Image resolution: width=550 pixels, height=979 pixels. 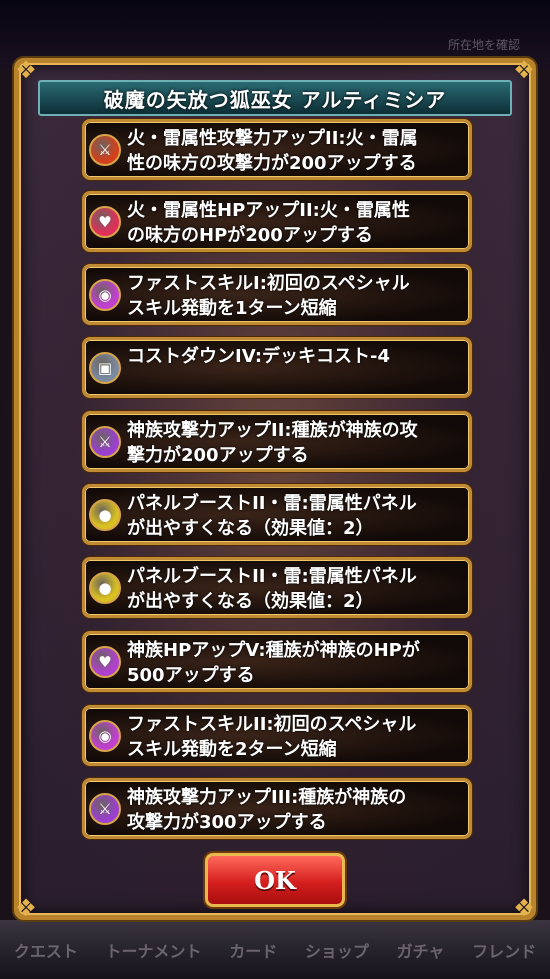 I want to click on skill-row: ⚔ 火・雷属性攻撃力アップII:火・雷属 性の味方の攻撃力が200アップする, so click(x=277, y=149).